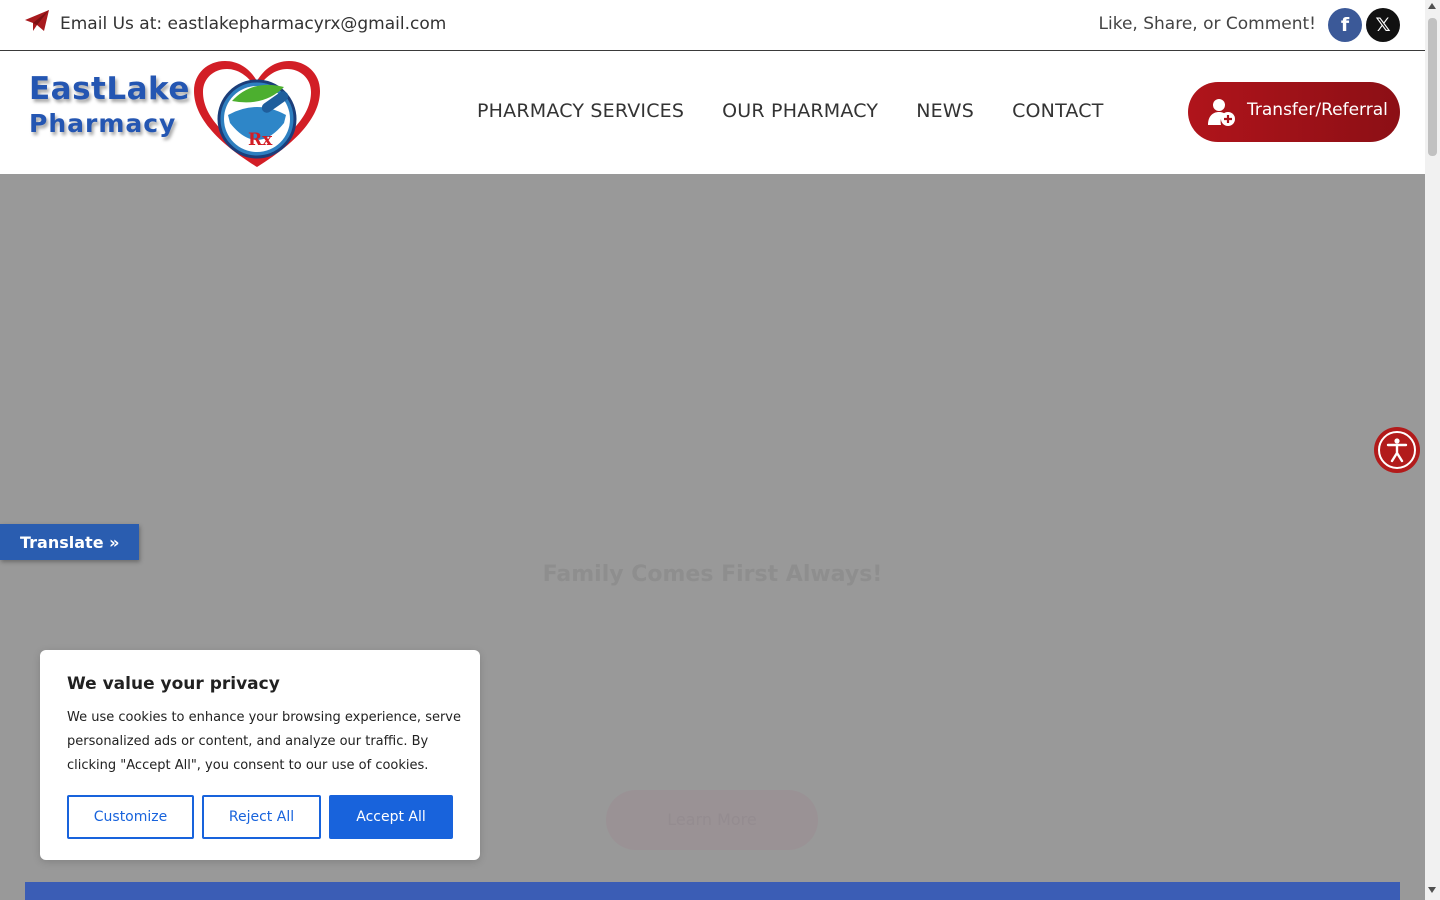 This screenshot has width=1440, height=900. Describe the element at coordinates (1058, 111) in the screenshot. I see `nav-item-contact: CONTACT` at that location.